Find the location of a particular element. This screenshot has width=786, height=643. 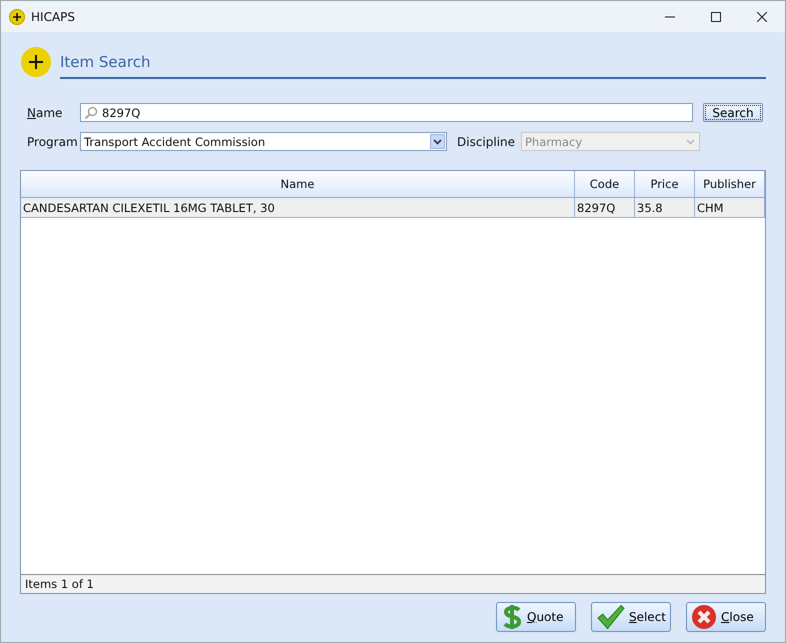

name-field: 8297Q is located at coordinates (386, 112).